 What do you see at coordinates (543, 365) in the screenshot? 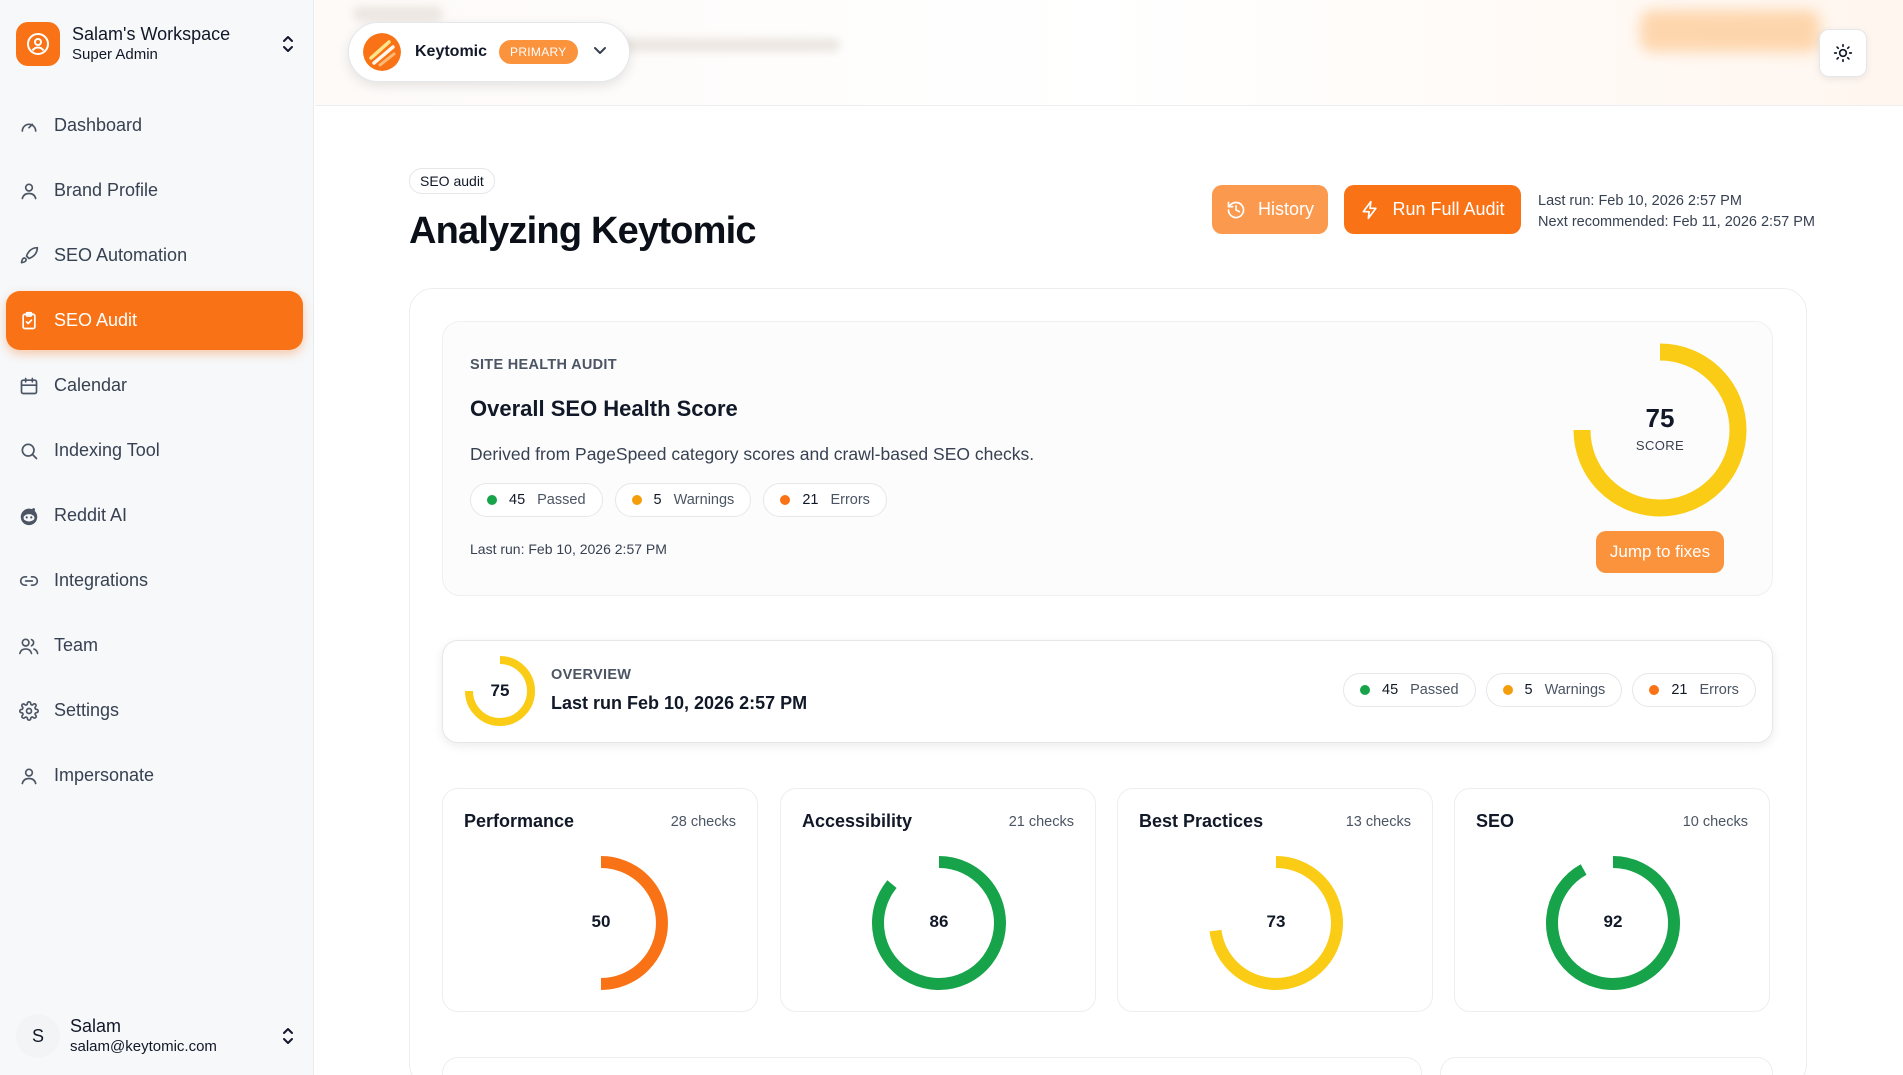
I see `site-health-label: SITE HEALTH AUDIT` at bounding box center [543, 365].